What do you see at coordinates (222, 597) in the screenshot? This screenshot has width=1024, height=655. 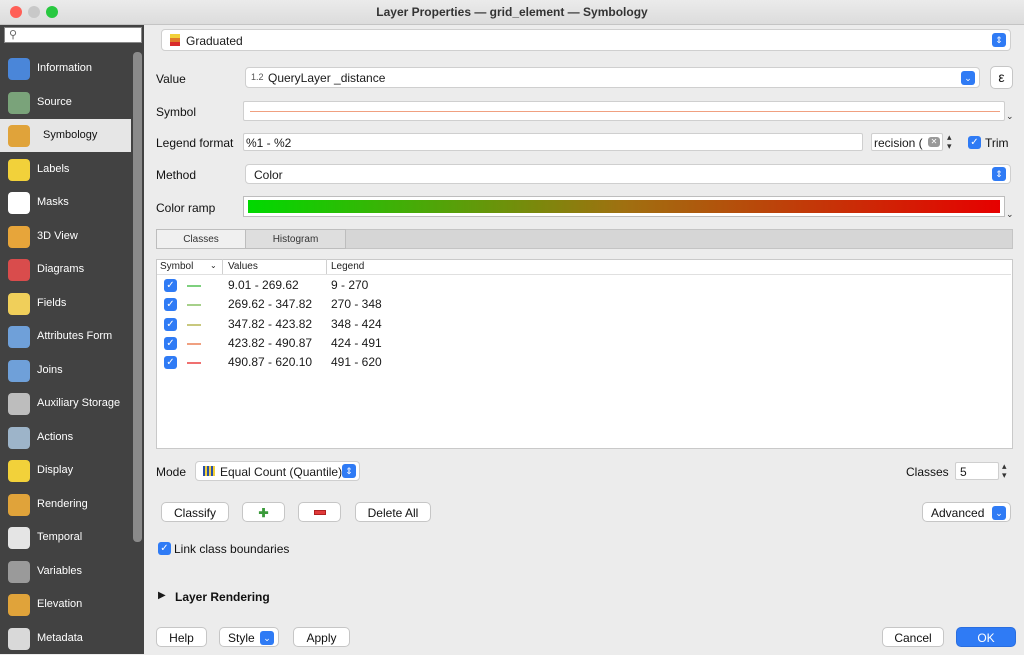 I see `layer-rendering-header: Layer Rendering` at bounding box center [222, 597].